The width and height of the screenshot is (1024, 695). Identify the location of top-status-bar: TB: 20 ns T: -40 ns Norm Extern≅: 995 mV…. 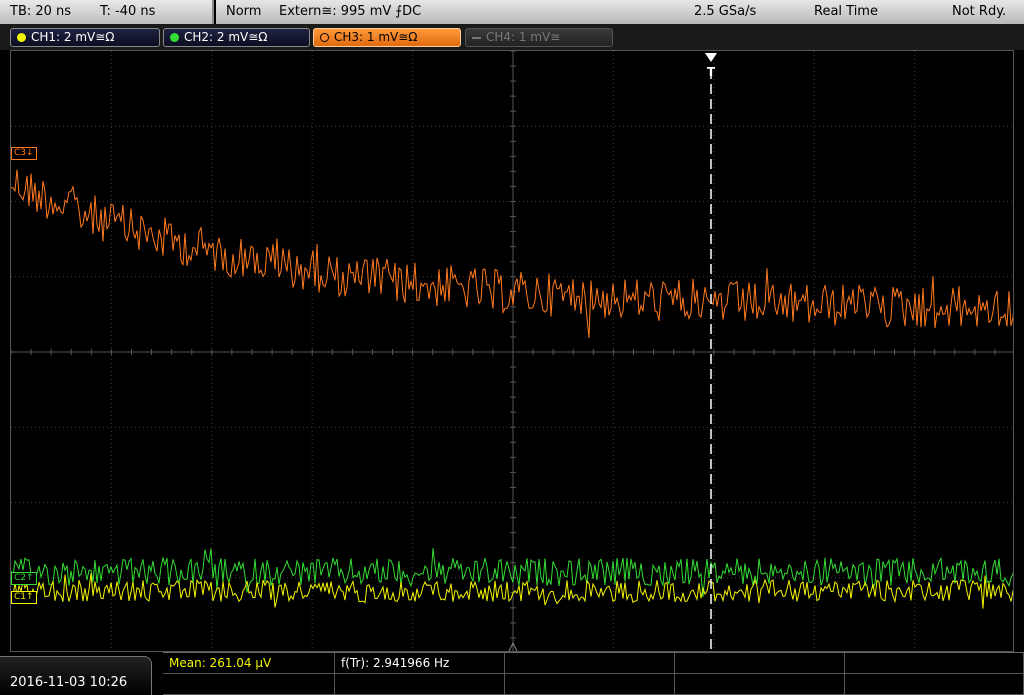
(512, 12).